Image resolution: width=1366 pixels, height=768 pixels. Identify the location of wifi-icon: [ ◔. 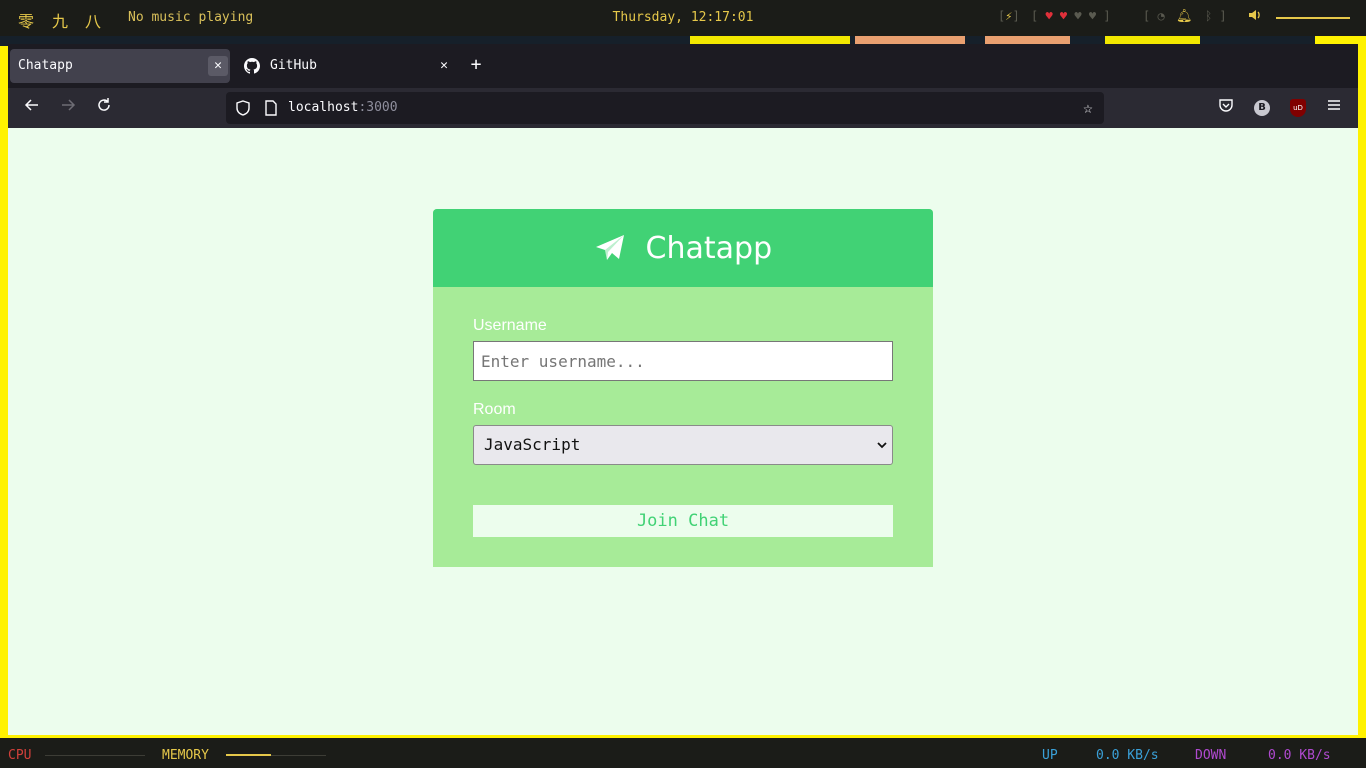
(1154, 16).